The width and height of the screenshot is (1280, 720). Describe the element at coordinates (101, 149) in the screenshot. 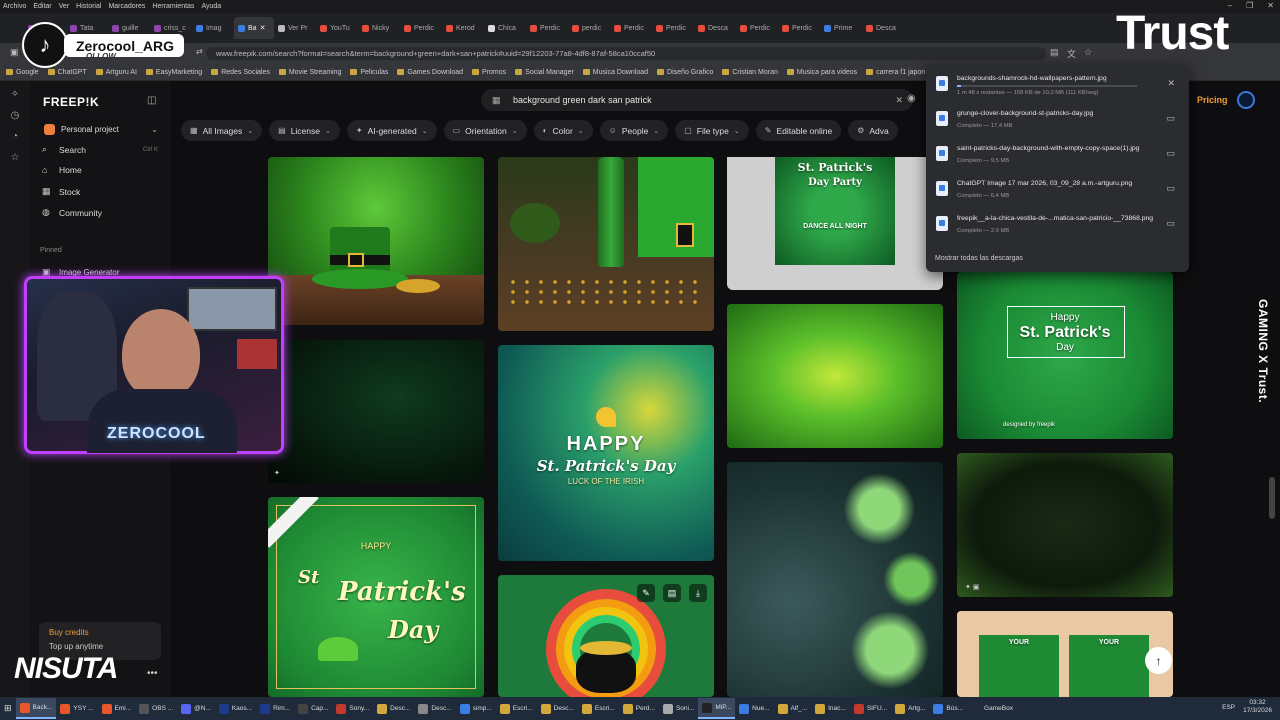

I see `sidebar-item-search: ⌕ Search Ctrl K` at that location.